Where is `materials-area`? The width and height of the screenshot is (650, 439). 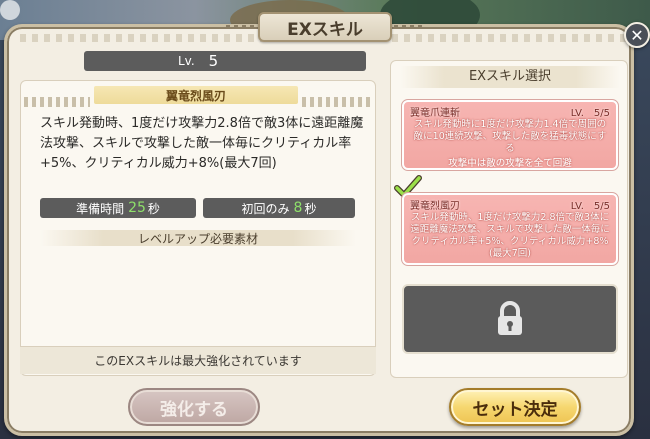 materials-area is located at coordinates (198, 296).